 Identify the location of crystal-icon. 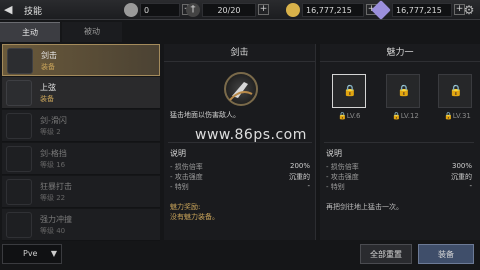
(381, 10).